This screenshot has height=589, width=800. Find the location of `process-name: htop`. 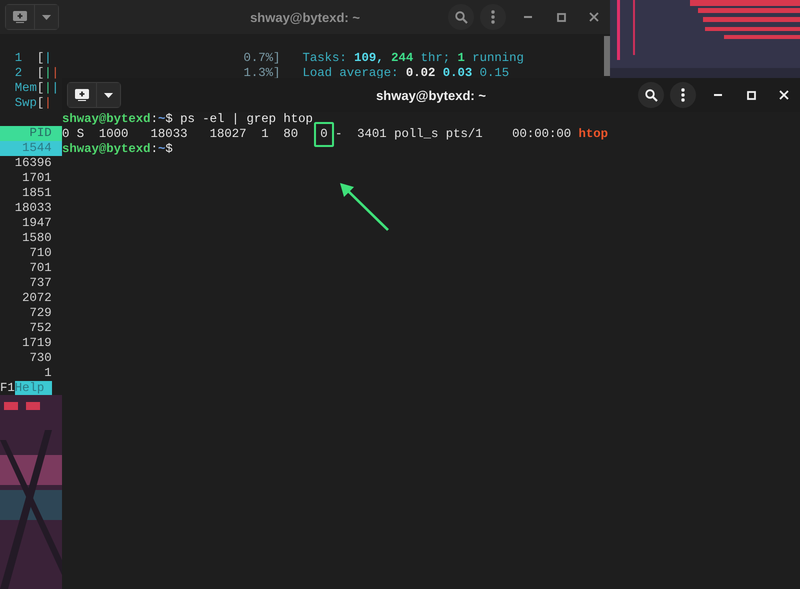

process-name: htop is located at coordinates (593, 134).